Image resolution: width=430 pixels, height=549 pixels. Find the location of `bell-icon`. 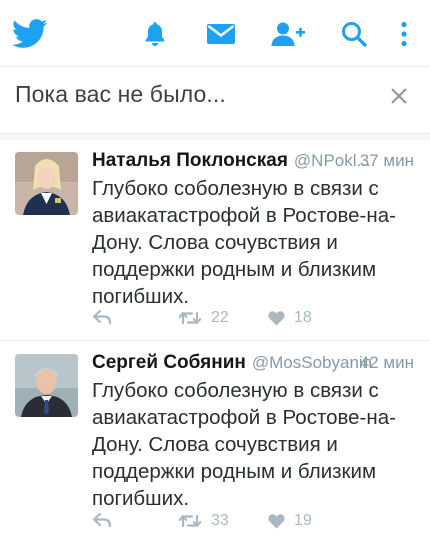

bell-icon is located at coordinates (155, 34).